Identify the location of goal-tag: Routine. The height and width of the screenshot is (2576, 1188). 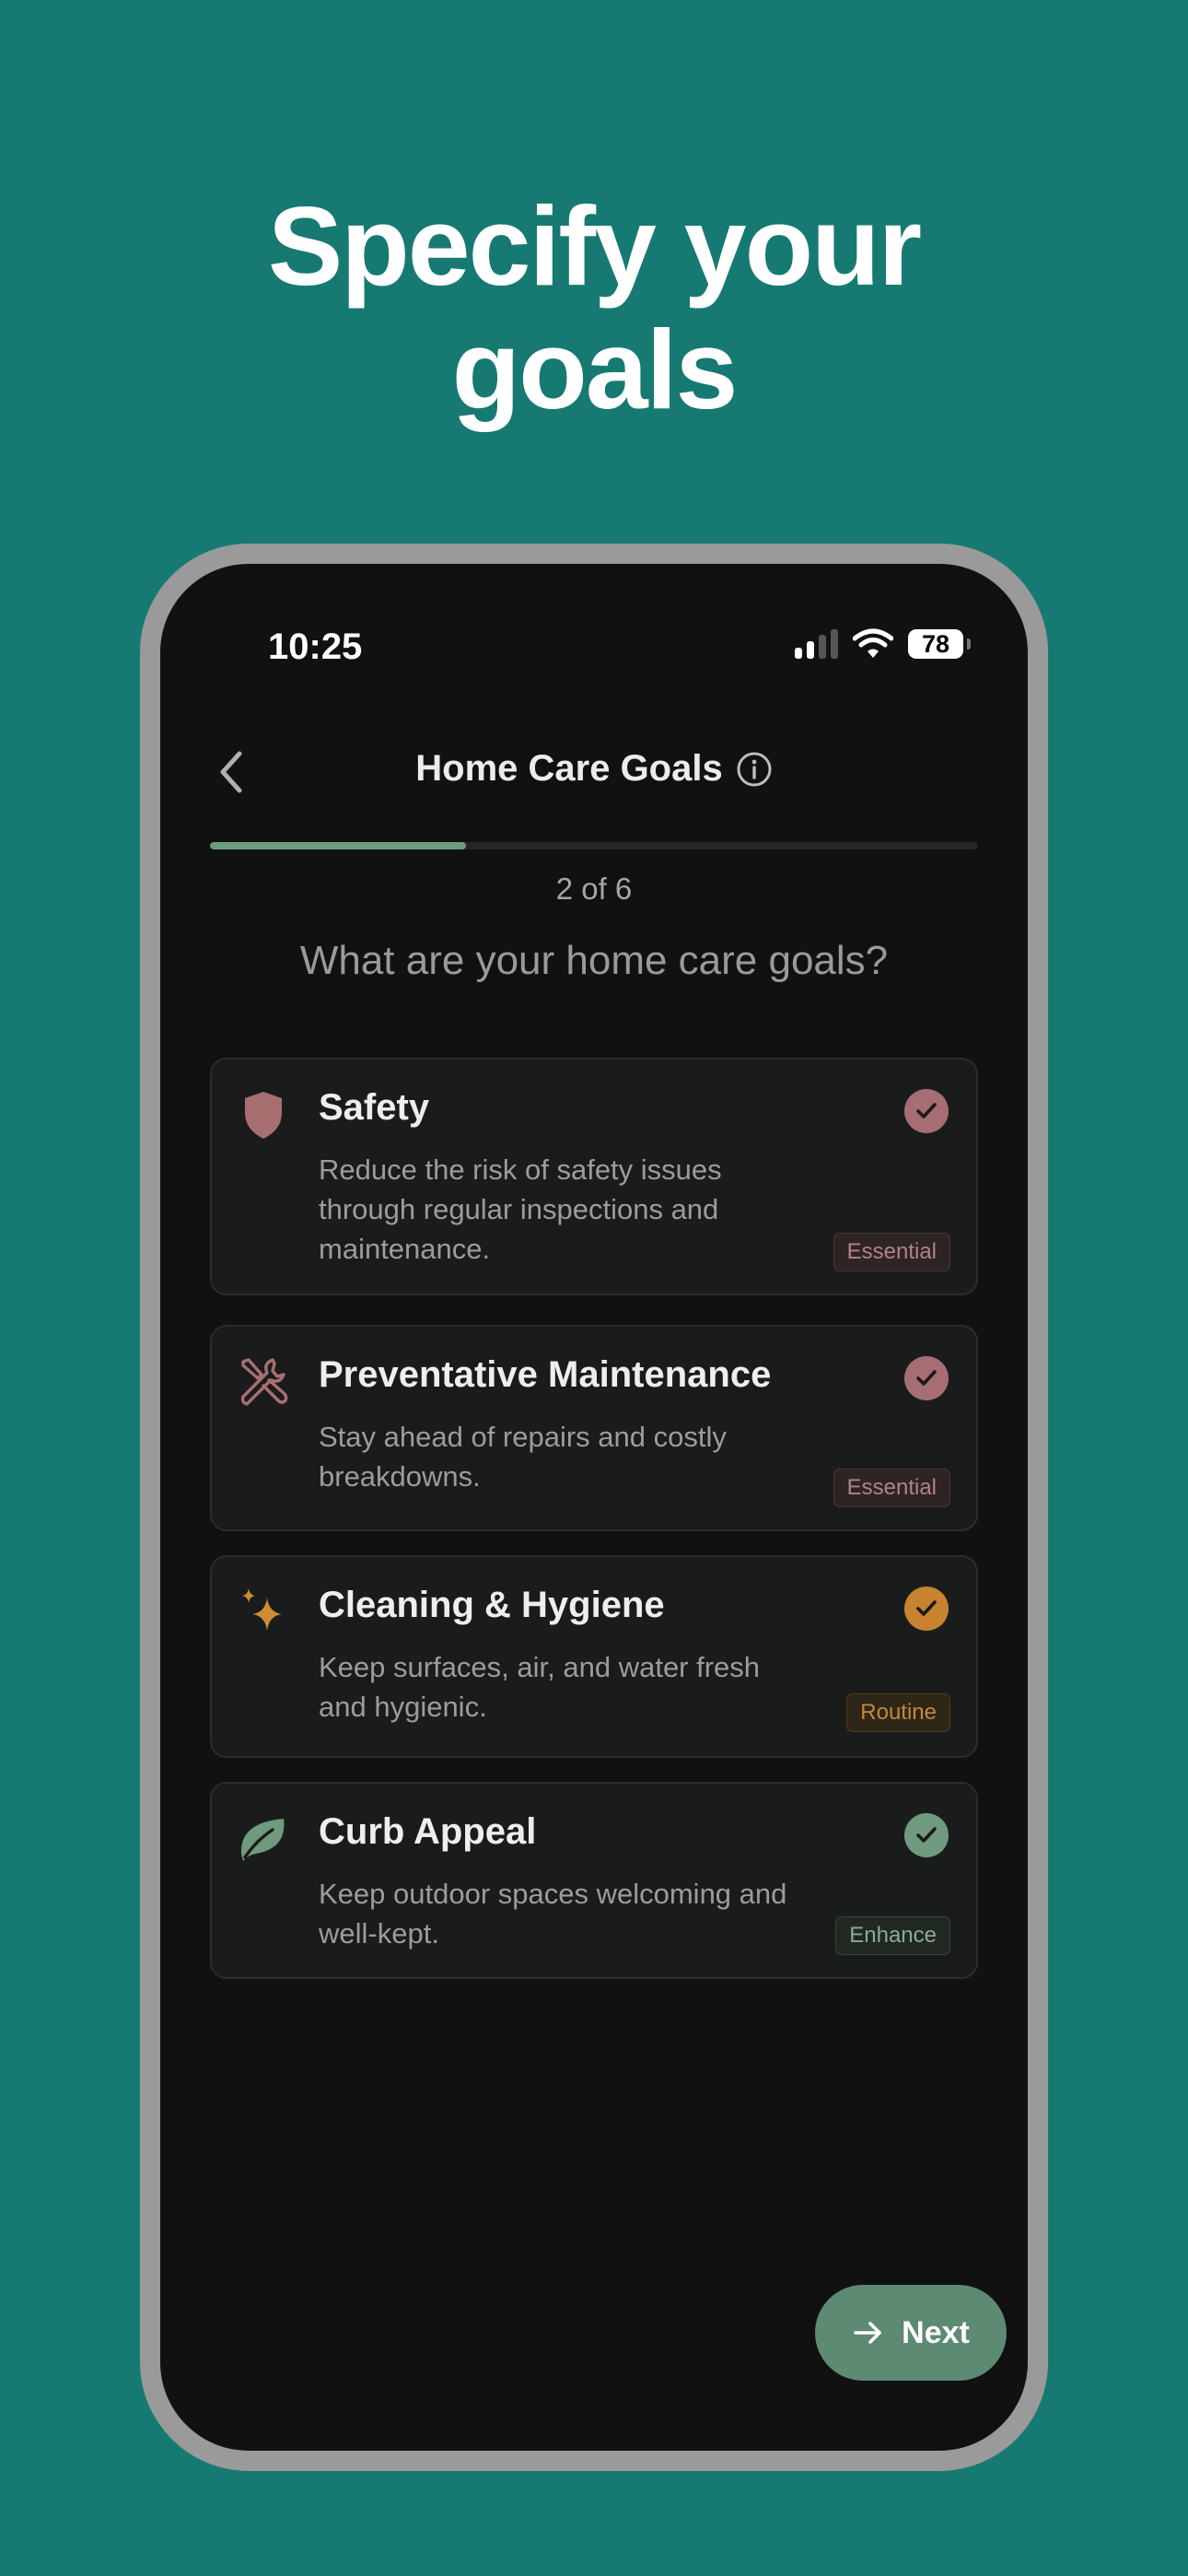
(898, 1712).